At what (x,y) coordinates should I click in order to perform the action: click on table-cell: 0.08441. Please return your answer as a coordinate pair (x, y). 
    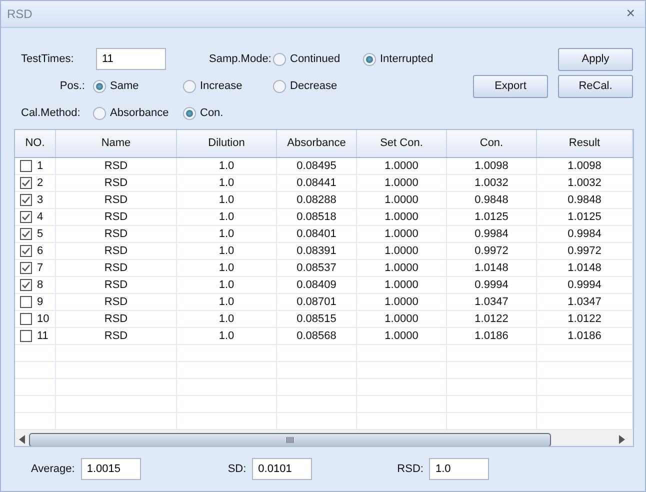
    Looking at the image, I should click on (317, 182).